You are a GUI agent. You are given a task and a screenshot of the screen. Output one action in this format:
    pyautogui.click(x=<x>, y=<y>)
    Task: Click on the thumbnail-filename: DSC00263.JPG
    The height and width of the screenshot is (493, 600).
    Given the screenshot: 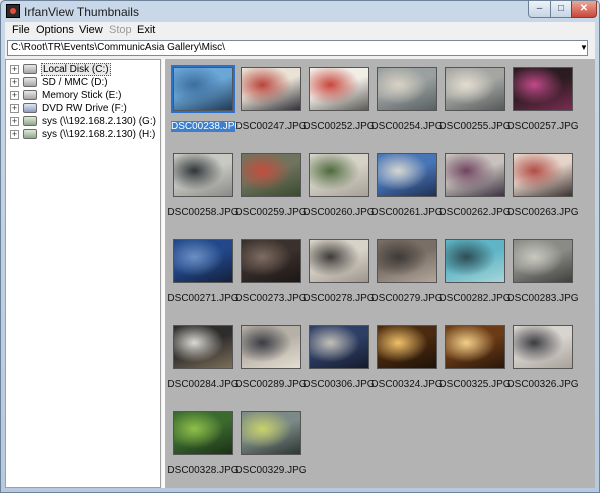 What is the action you would take?
    pyautogui.click(x=543, y=212)
    